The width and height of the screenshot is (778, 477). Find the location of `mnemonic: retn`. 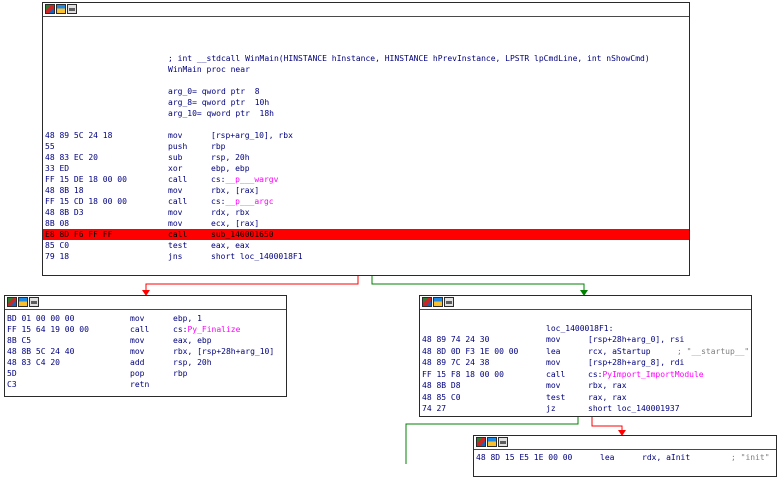

mnemonic: retn is located at coordinates (140, 384).